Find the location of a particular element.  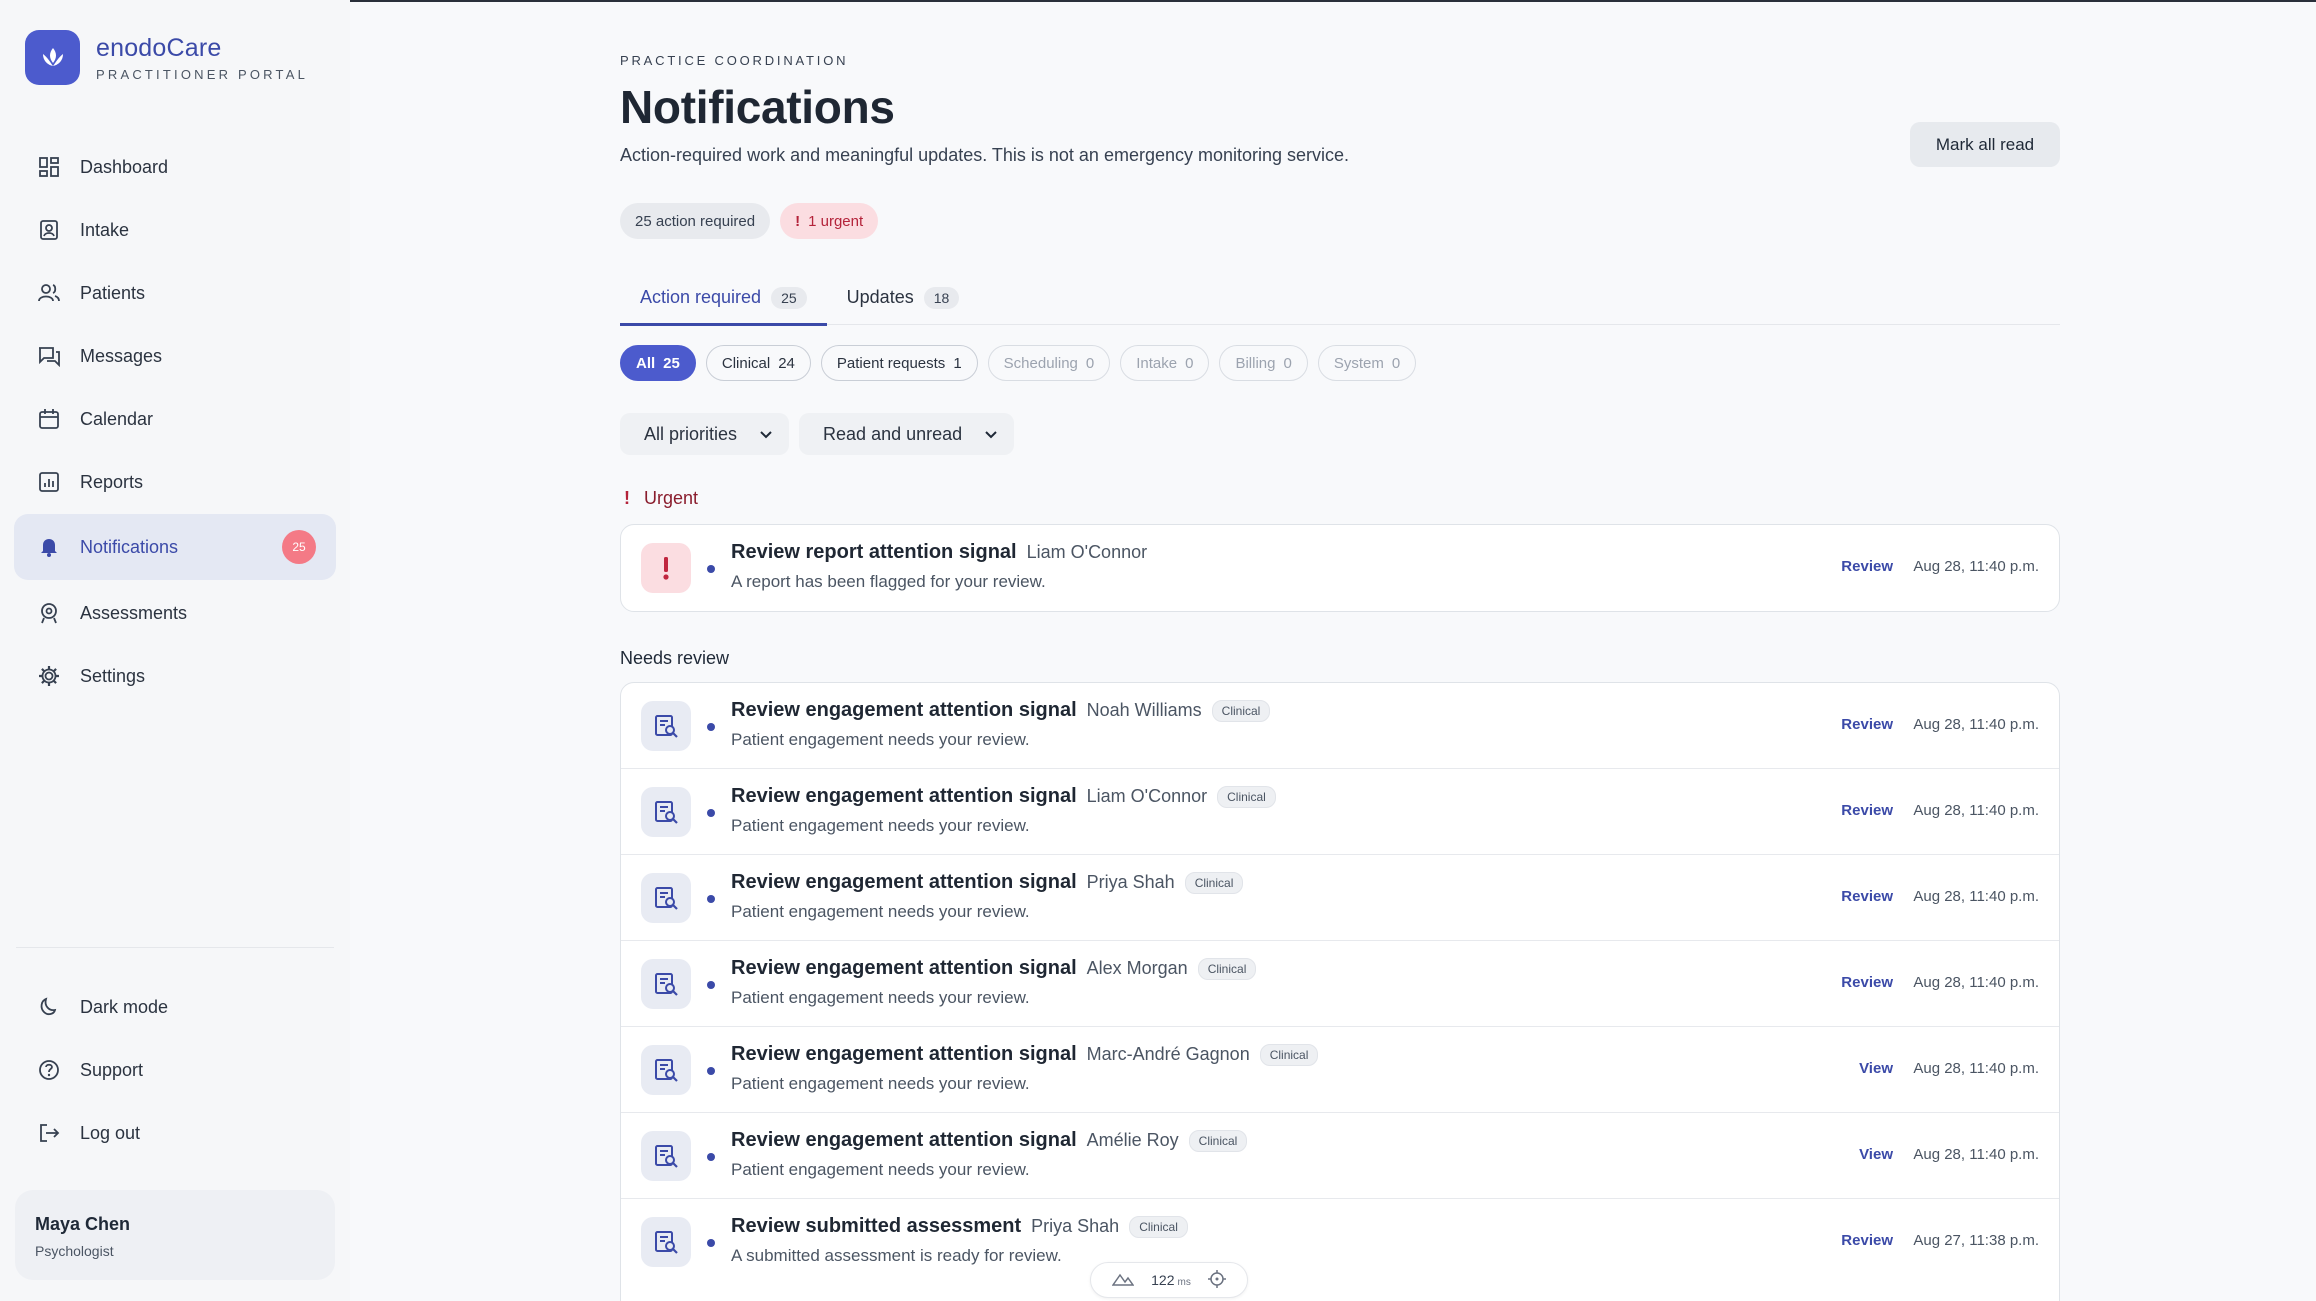

sidebar-item-calendar: Calendar is located at coordinates (175, 419).